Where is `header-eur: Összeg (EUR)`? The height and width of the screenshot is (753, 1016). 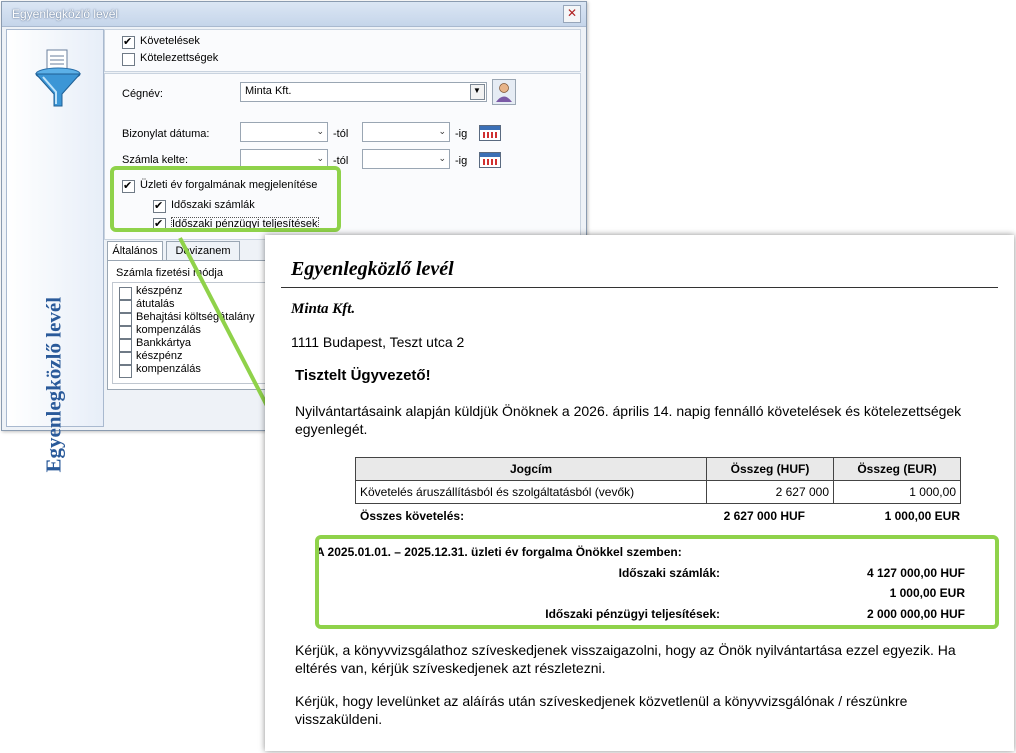 header-eur: Összeg (EUR) is located at coordinates (897, 469).